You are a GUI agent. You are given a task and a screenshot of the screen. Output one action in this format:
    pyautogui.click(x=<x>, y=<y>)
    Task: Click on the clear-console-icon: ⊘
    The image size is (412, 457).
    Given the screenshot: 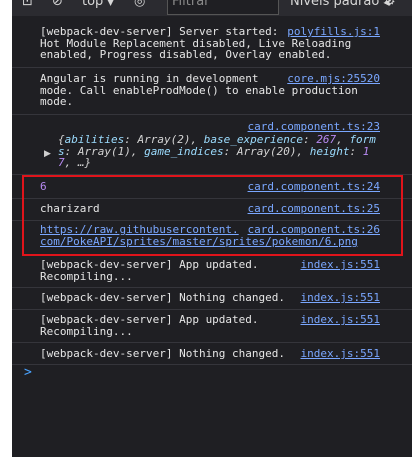 What is the action you would take?
    pyautogui.click(x=57, y=5)
    